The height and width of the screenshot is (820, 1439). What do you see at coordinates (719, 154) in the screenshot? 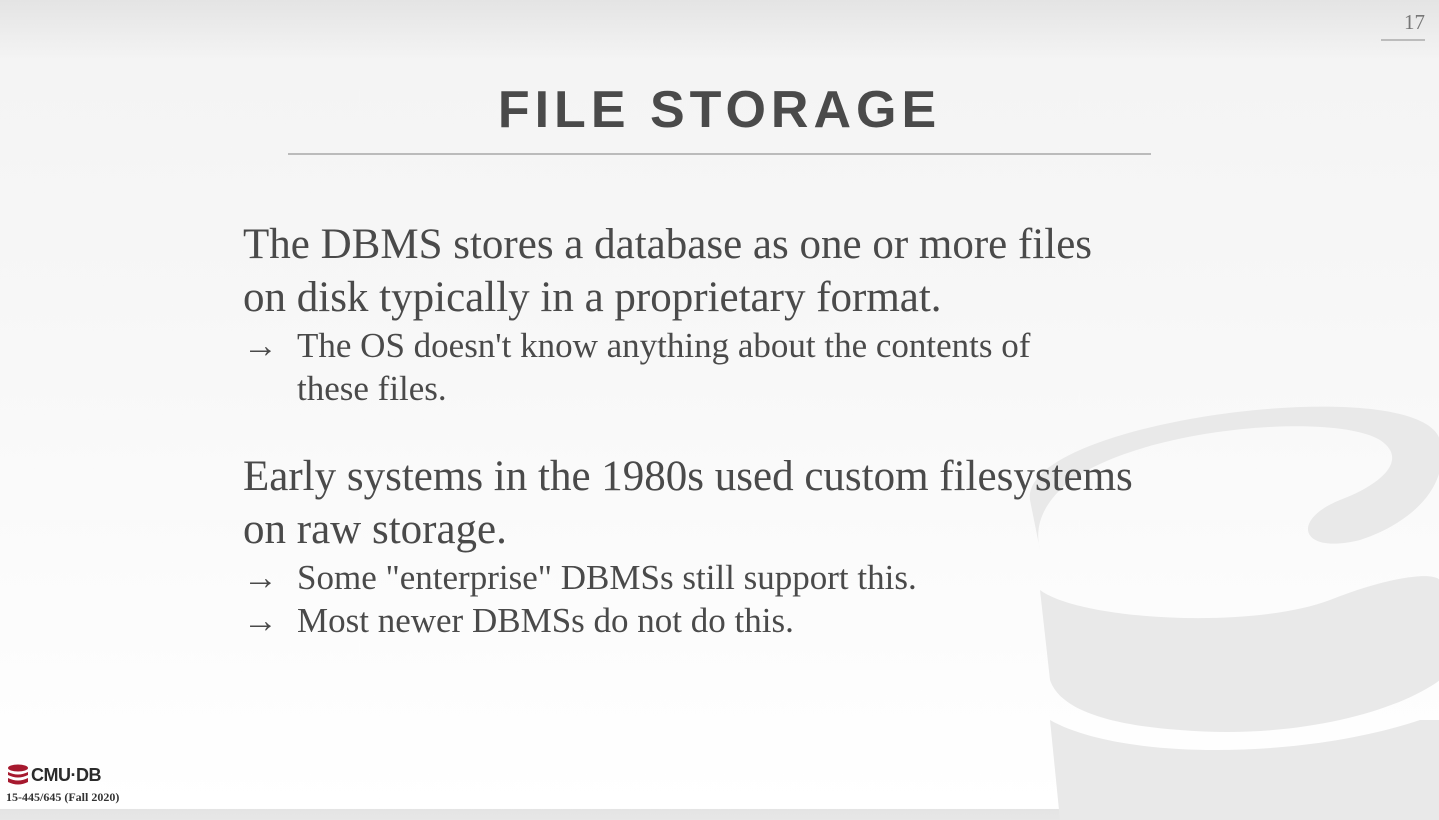
I see `title-divider` at bounding box center [719, 154].